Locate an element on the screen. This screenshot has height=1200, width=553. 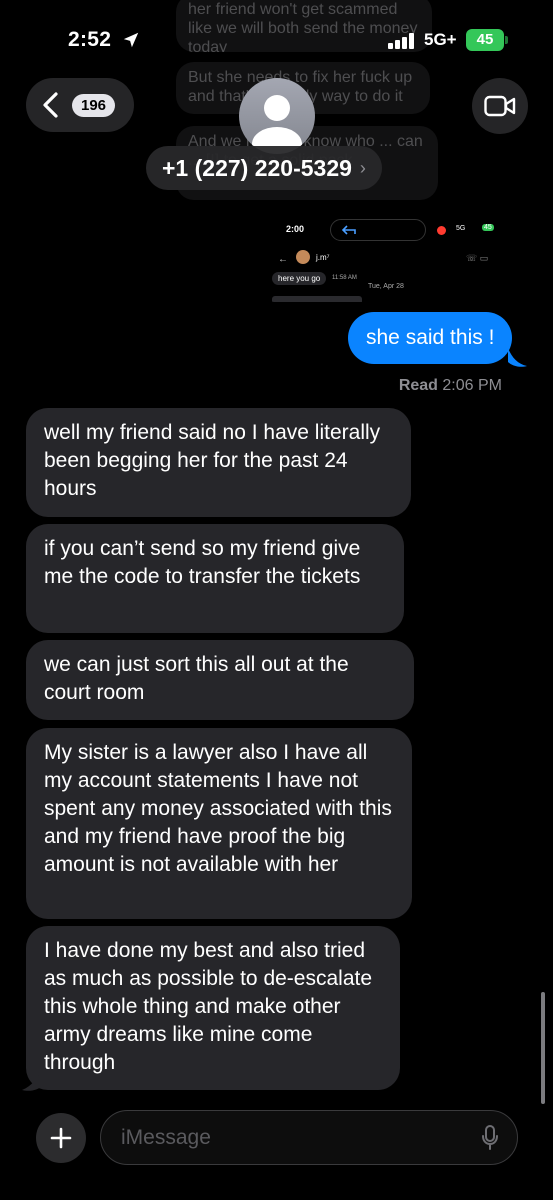
attachment-bottom-bubble is located at coordinates (317, 299).